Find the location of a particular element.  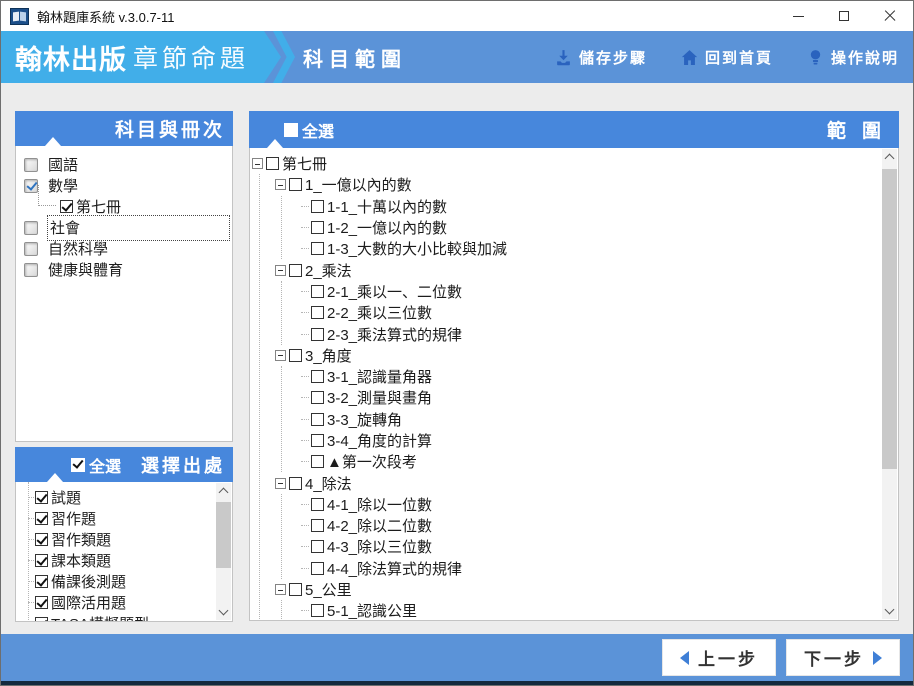

source-item: 習作類題 is located at coordinates (124, 539).